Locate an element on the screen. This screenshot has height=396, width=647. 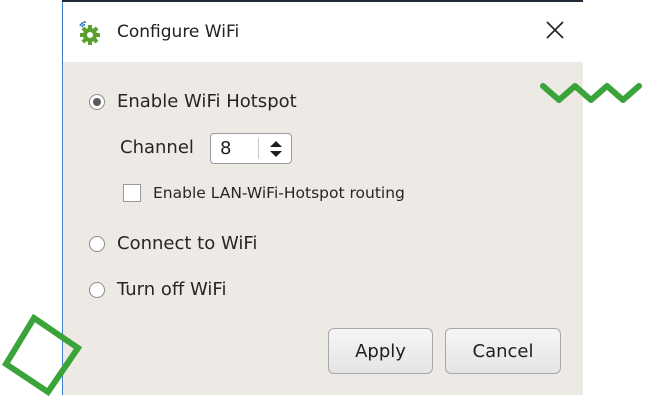
apply-button: Apply is located at coordinates (380, 351).